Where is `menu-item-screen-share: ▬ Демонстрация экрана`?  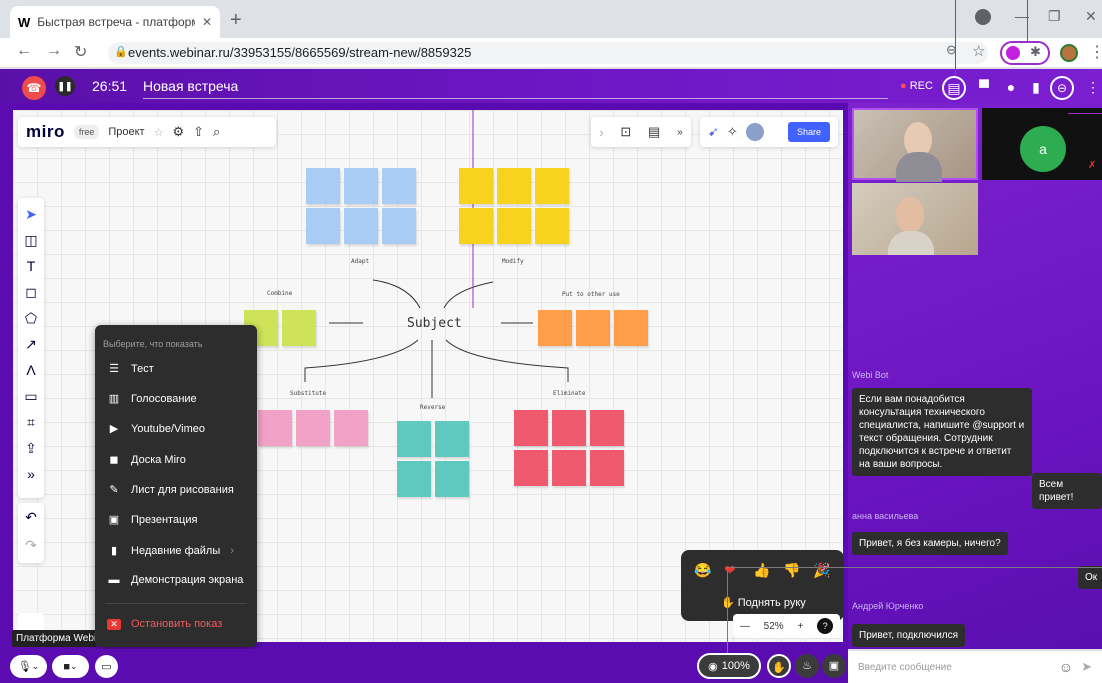 menu-item-screen-share: ▬ Демонстрация экрана is located at coordinates (175, 580).